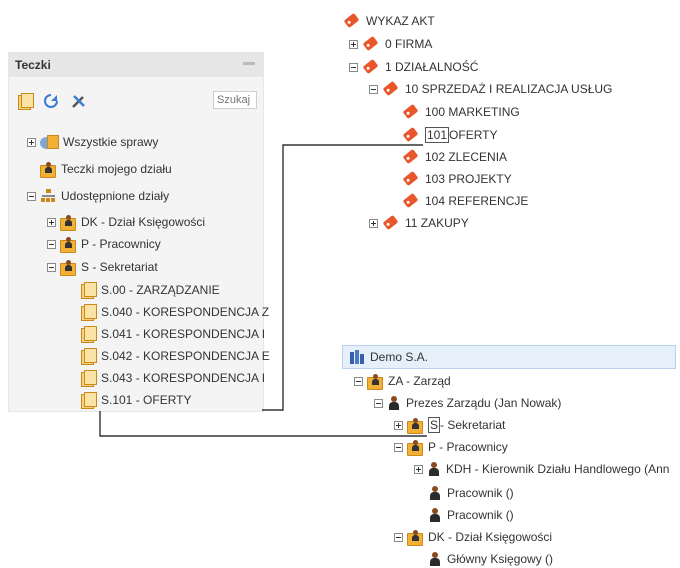 The image size is (680, 568). Describe the element at coordinates (263, 424) in the screenshot. I see `connector-to-org` at that location.